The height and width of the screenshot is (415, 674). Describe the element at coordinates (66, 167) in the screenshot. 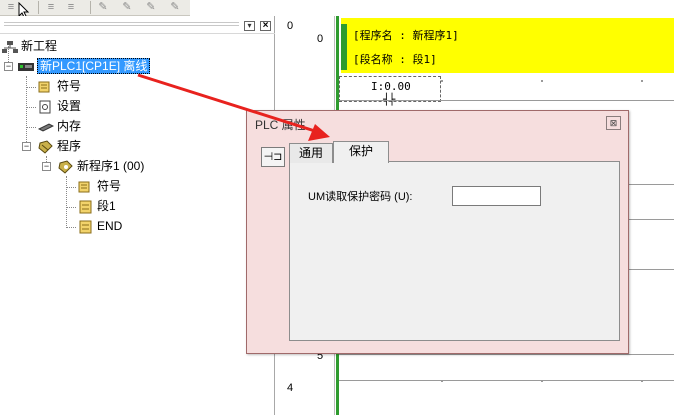

I see `program-icon` at that location.